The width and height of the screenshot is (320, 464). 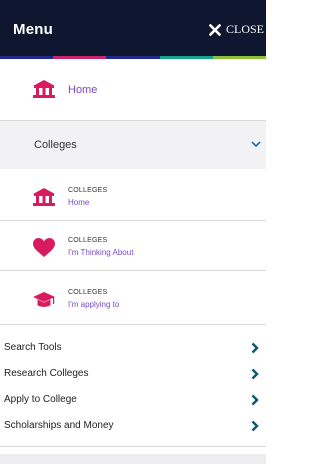 What do you see at coordinates (256, 144) in the screenshot?
I see `chevron-down-icon` at bounding box center [256, 144].